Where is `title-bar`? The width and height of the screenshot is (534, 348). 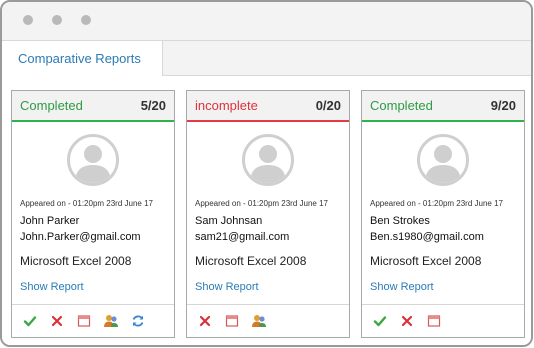 title-bar is located at coordinates (266, 21).